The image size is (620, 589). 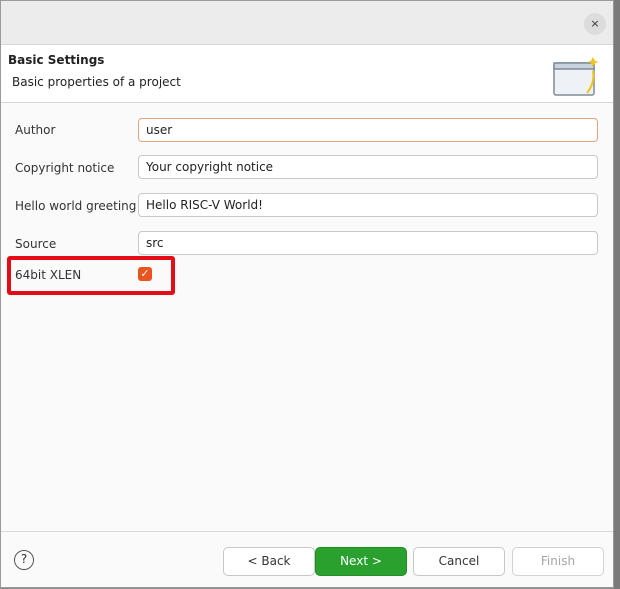 I want to click on close-icon: ×, so click(x=595, y=23).